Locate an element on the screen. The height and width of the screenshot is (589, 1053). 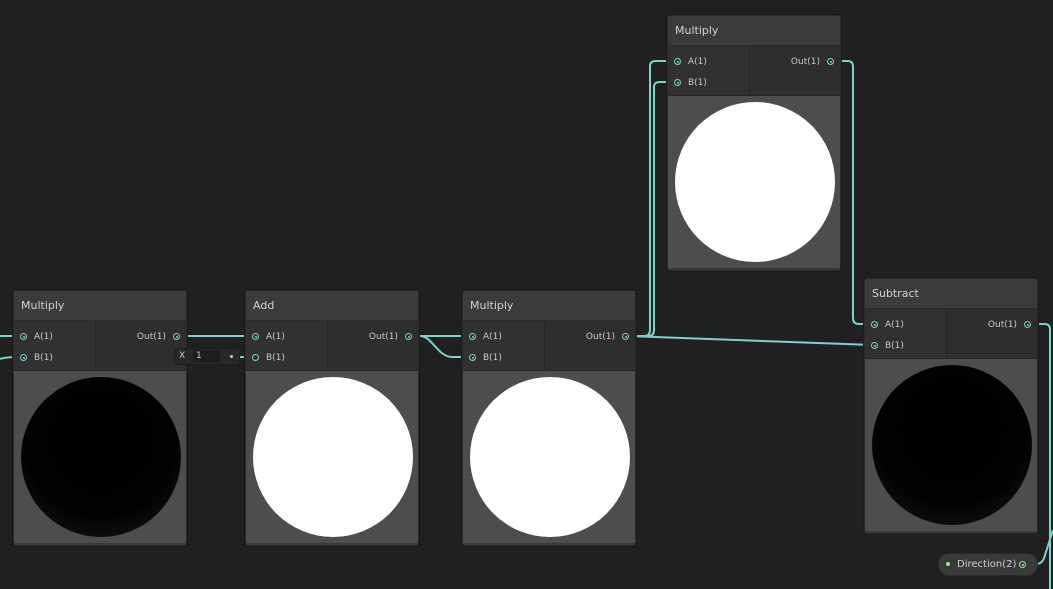
multiply-node-1: Multiply A(1) B(1) Out(1) is located at coordinates (100, 418).